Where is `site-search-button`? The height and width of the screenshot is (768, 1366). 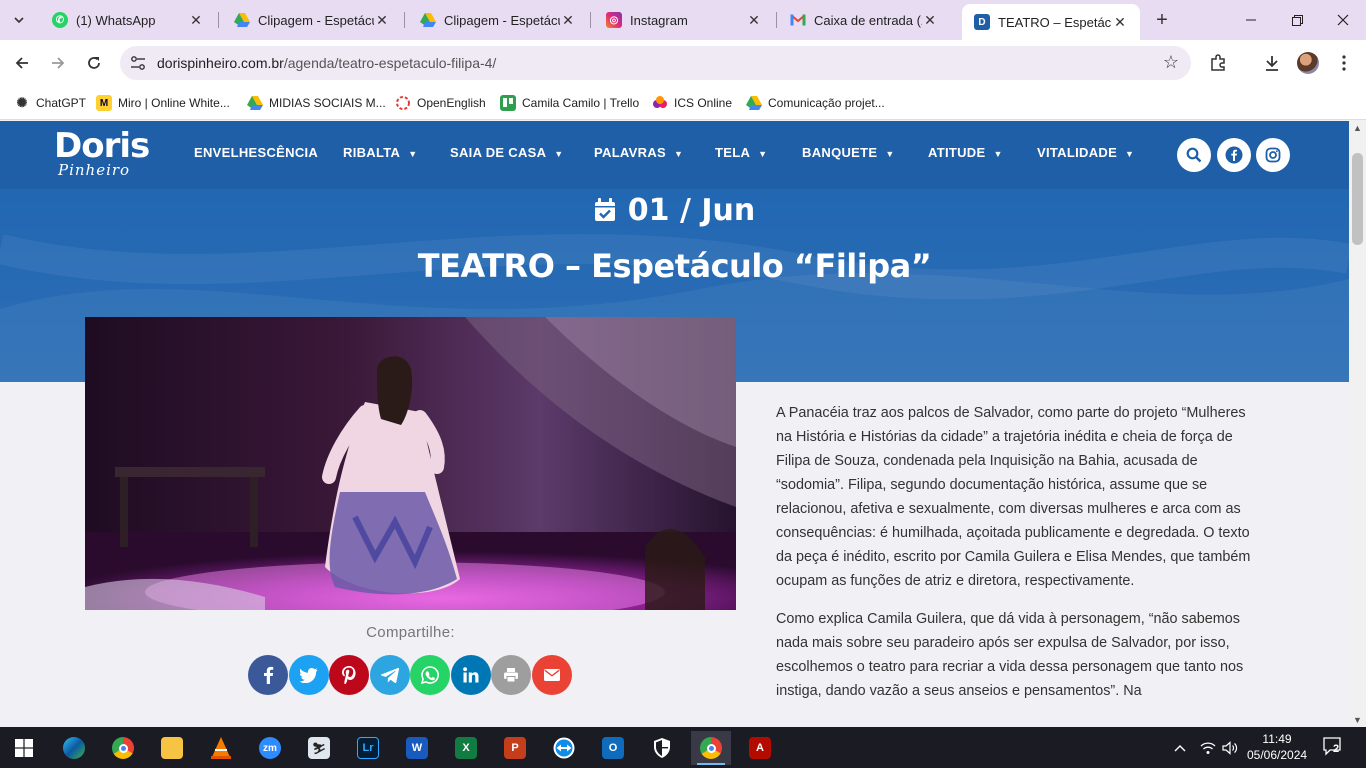 site-search-button is located at coordinates (1194, 155).